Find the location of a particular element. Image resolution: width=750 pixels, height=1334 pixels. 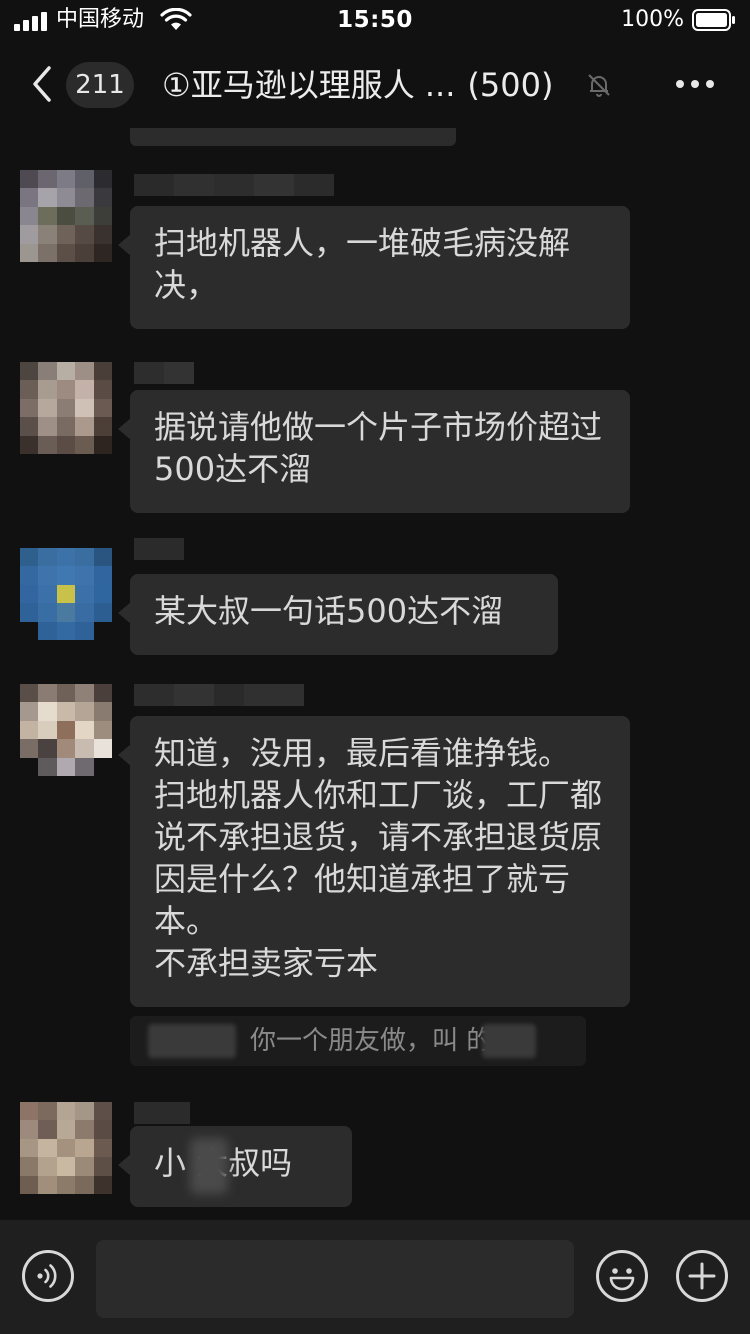

quoted-sender-blurred is located at coordinates (192, 1041).